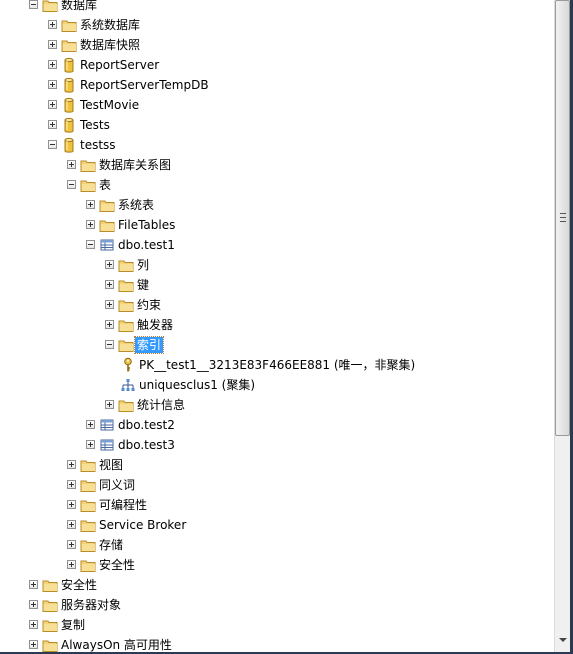 The height and width of the screenshot is (654, 573). Describe the element at coordinates (277, 105) in the screenshot. I see `tree-node: TestMovie` at that location.